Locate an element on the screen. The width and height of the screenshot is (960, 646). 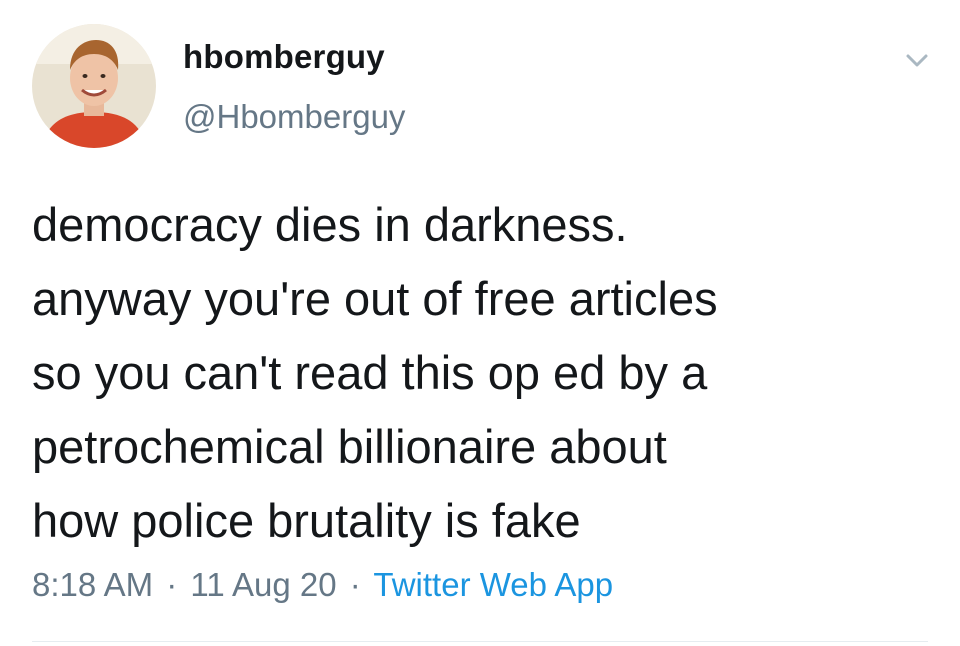
tweet-text-line: how police brutality is fake is located at coordinates (306, 520).